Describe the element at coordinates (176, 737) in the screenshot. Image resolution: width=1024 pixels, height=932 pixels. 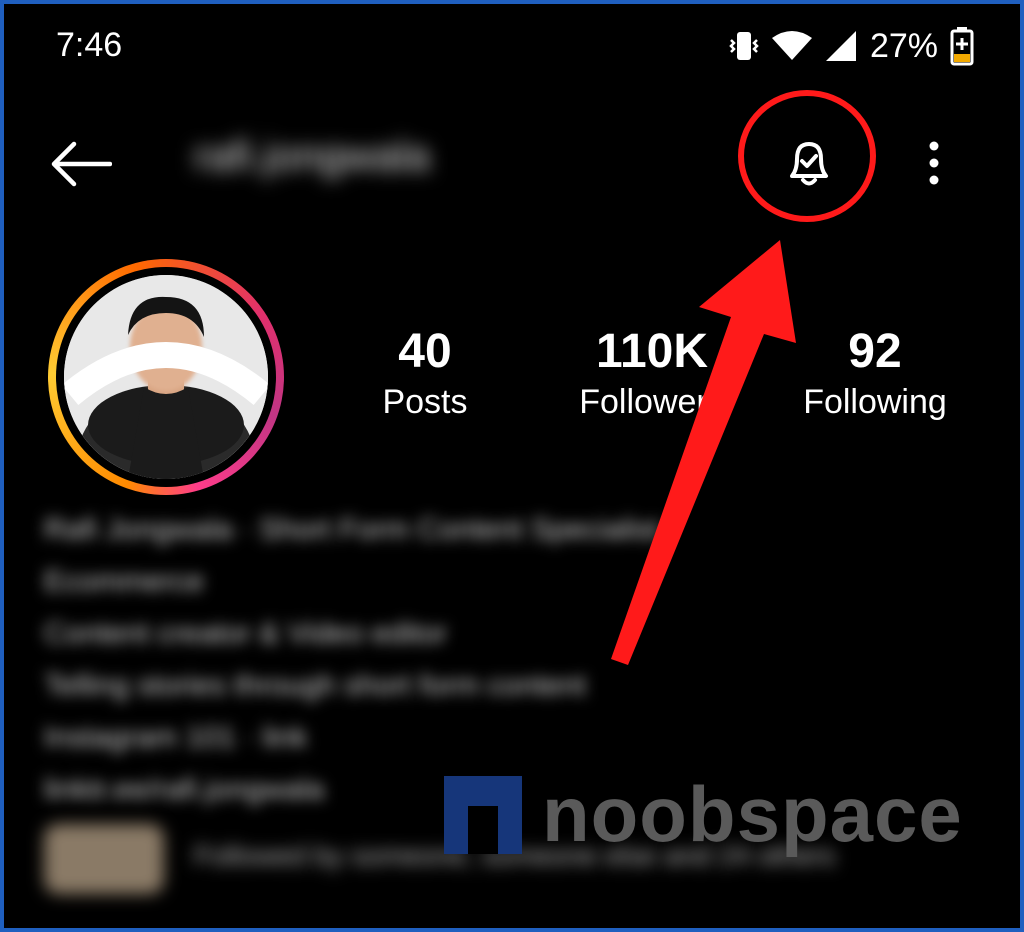
I see `bio-line: Instagram 101 · link` at that location.